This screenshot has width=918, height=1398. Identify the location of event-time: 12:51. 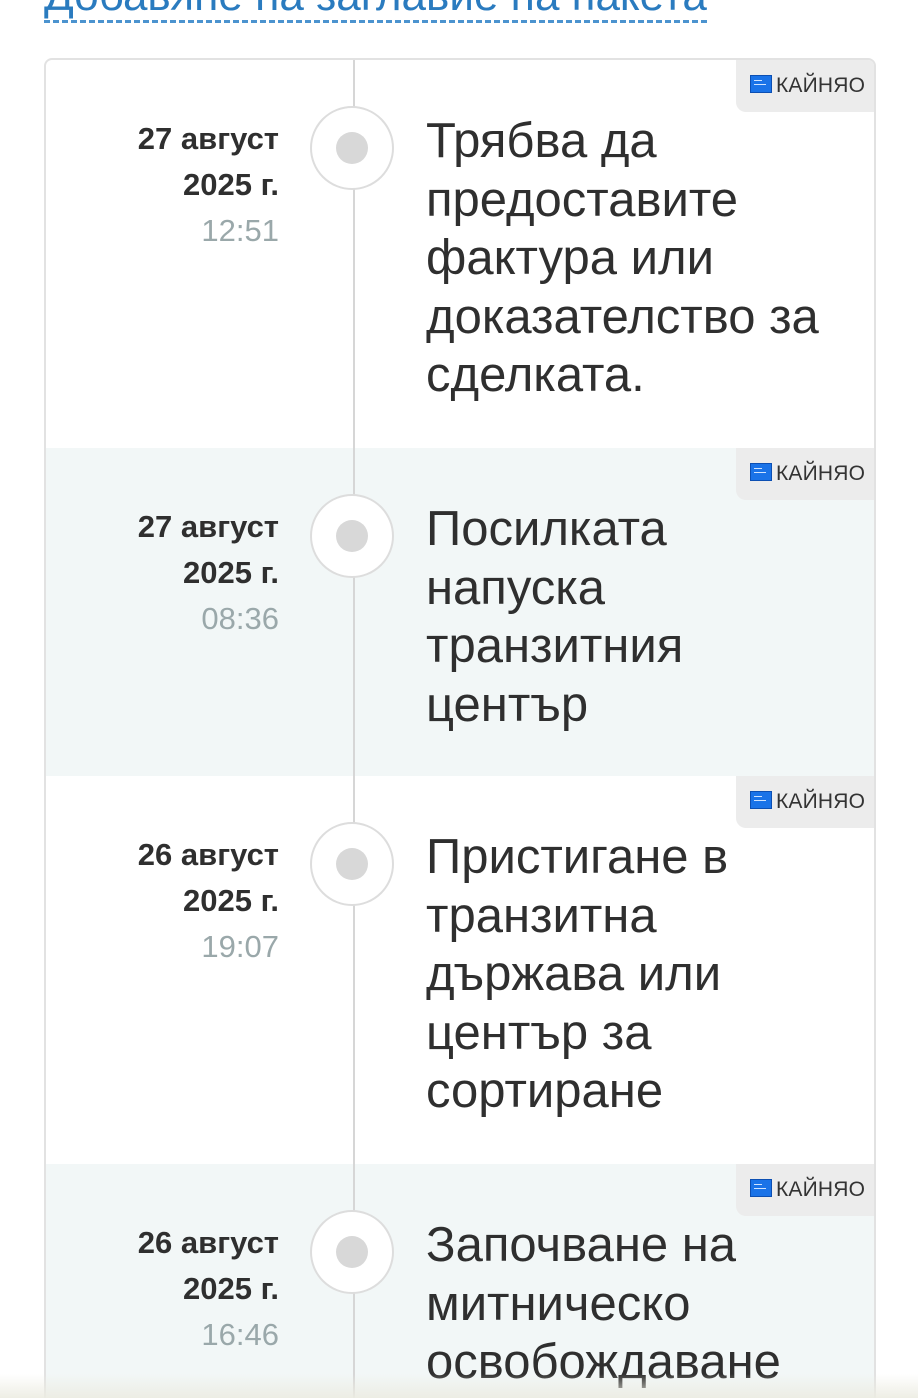
(240, 230).